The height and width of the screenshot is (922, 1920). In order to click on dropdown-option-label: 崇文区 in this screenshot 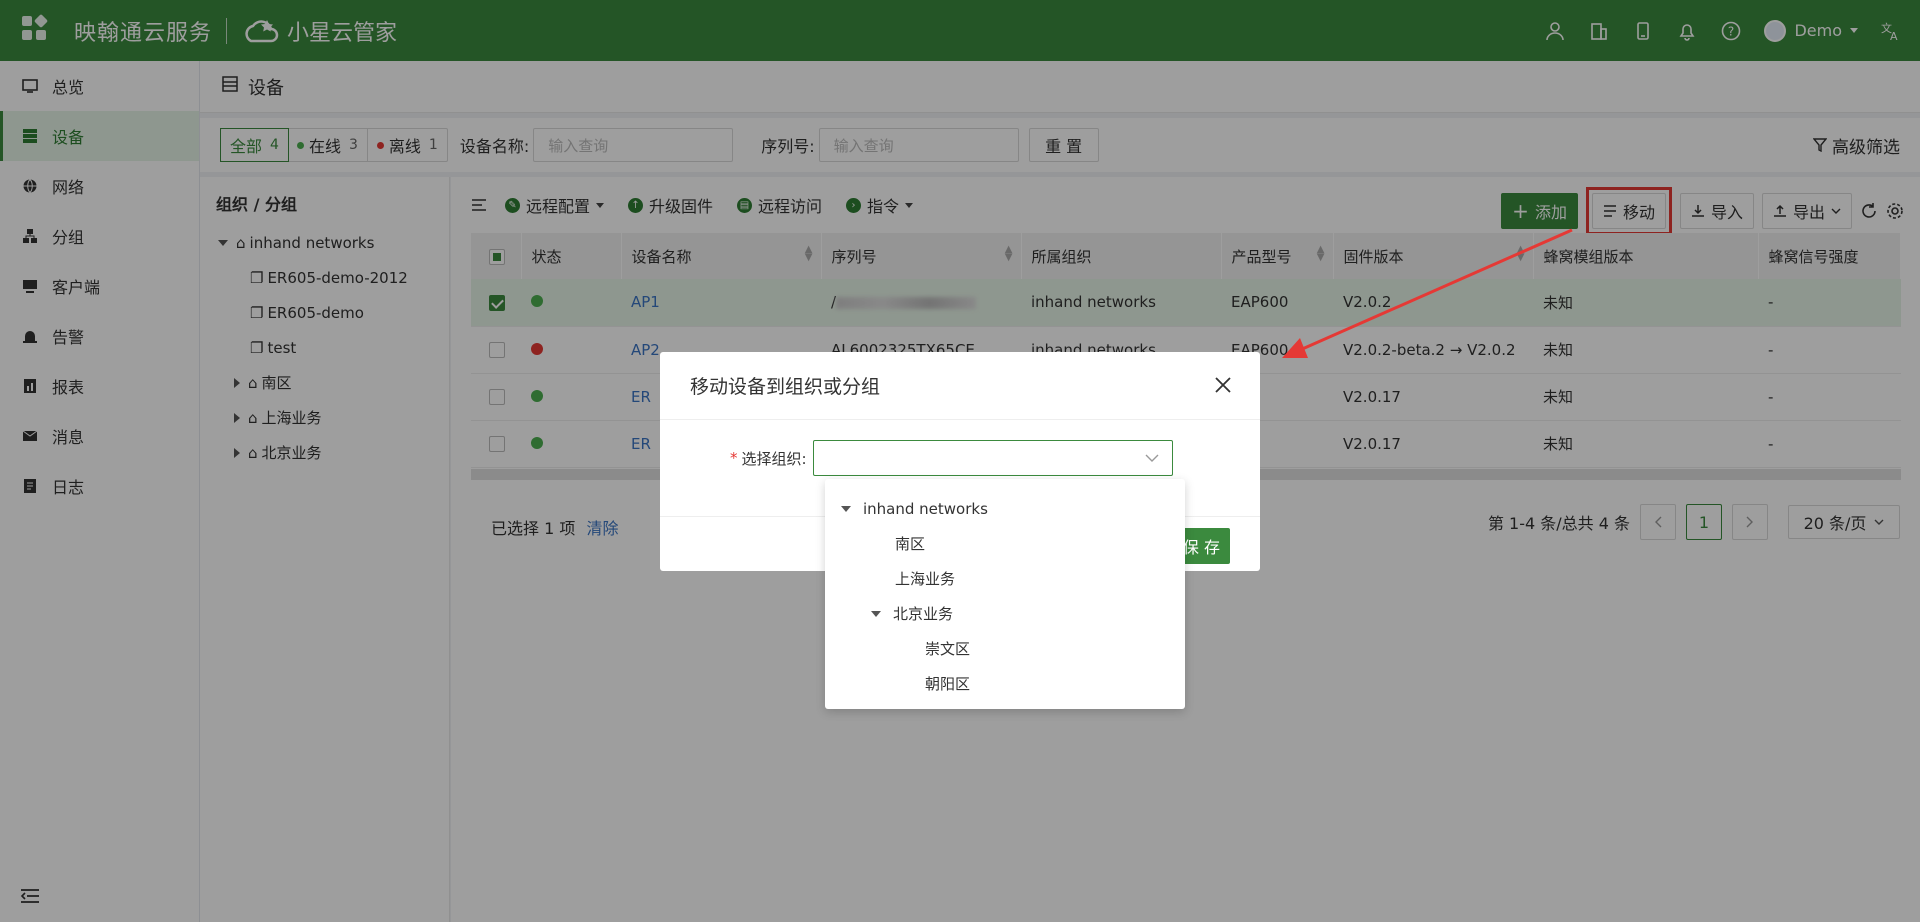, I will do `click(948, 649)`.